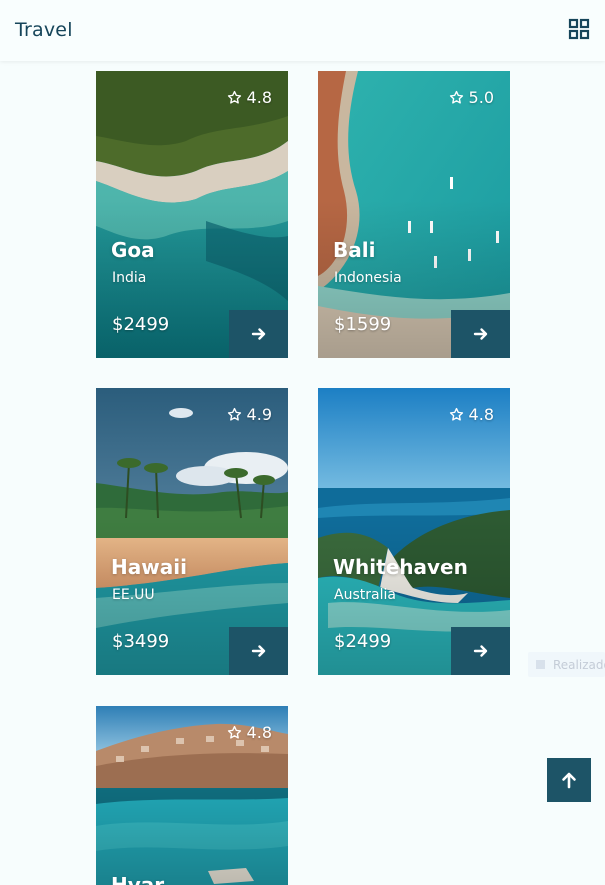 The image size is (605, 885). I want to click on destination-name: Goa, so click(133, 250).